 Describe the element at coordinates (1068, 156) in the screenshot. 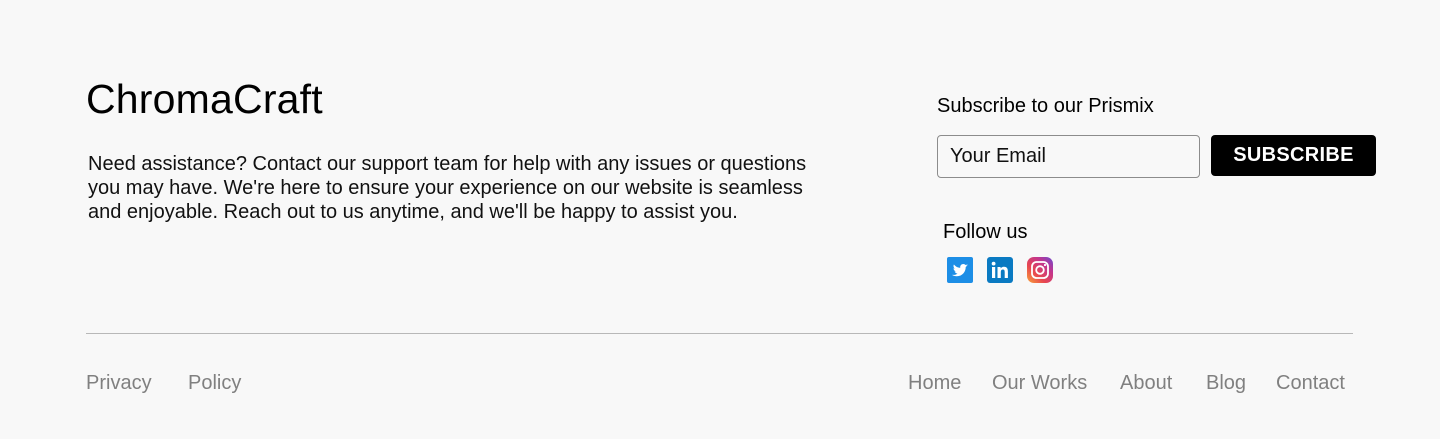

I see `email-input` at that location.